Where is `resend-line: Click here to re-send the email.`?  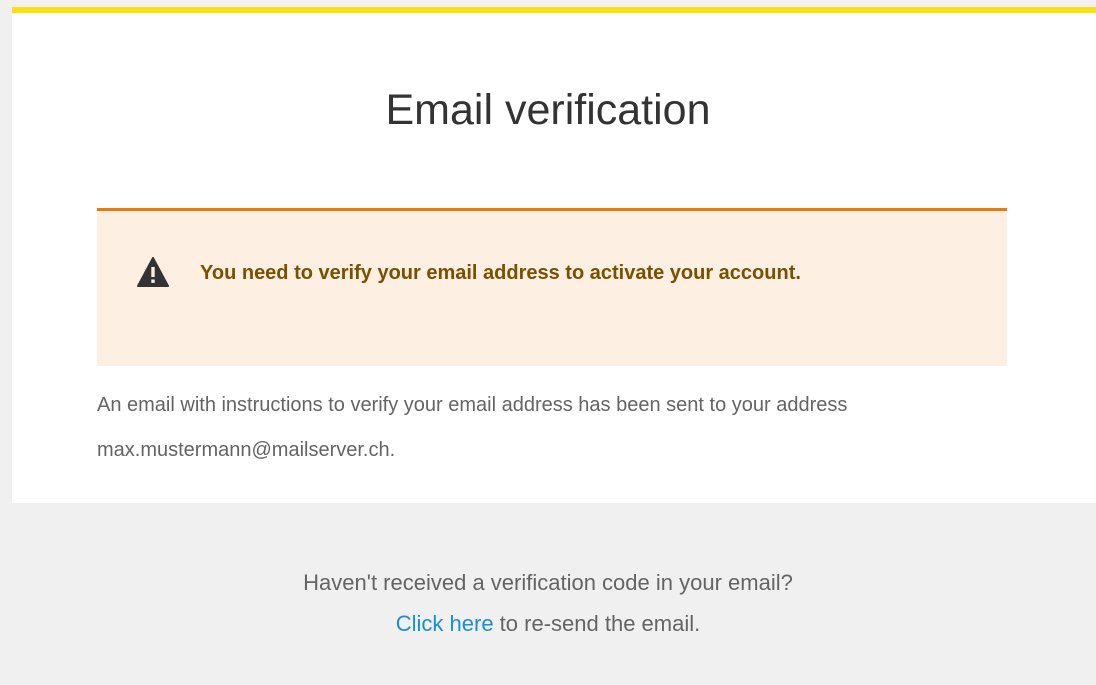 resend-line: Click here to re-send the email. is located at coordinates (548, 624).